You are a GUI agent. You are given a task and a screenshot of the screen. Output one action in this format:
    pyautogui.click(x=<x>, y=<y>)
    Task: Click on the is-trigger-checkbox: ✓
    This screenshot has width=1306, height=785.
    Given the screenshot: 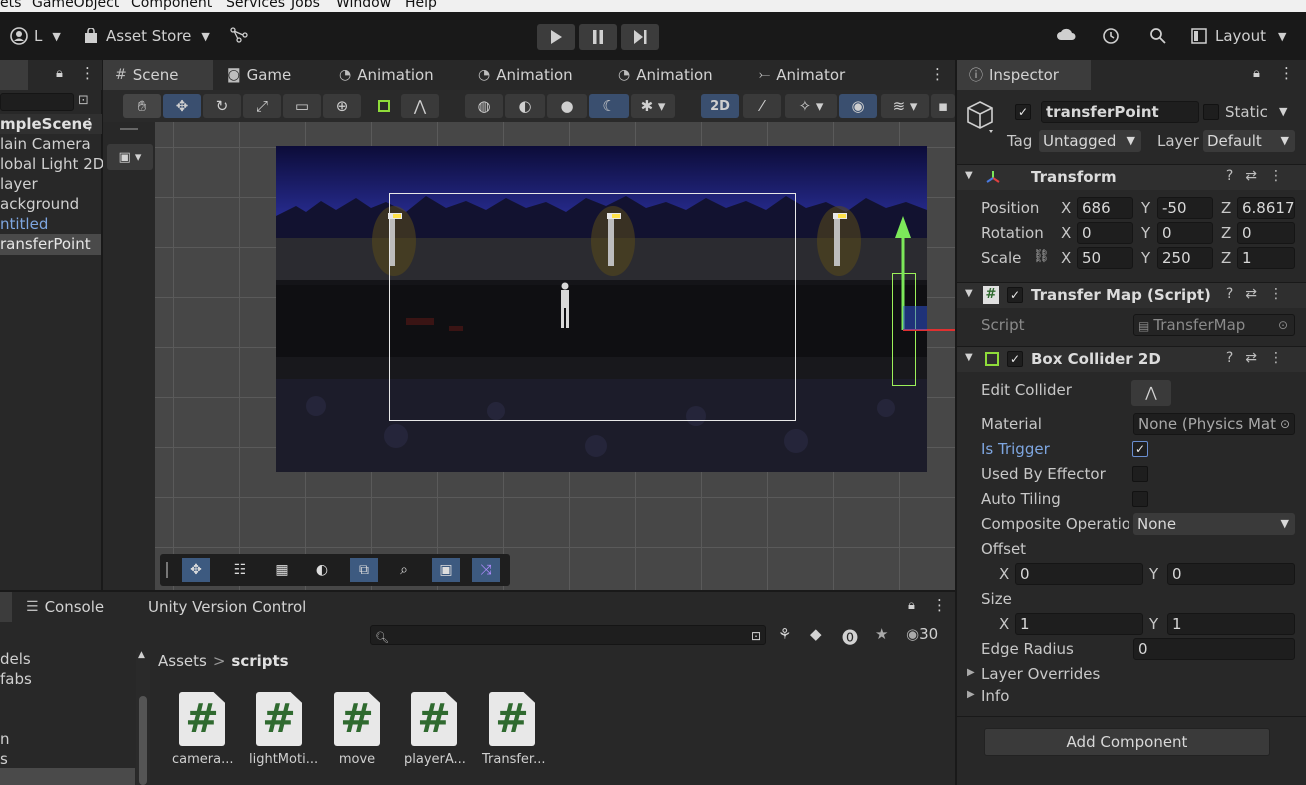 What is the action you would take?
    pyautogui.click(x=1140, y=449)
    